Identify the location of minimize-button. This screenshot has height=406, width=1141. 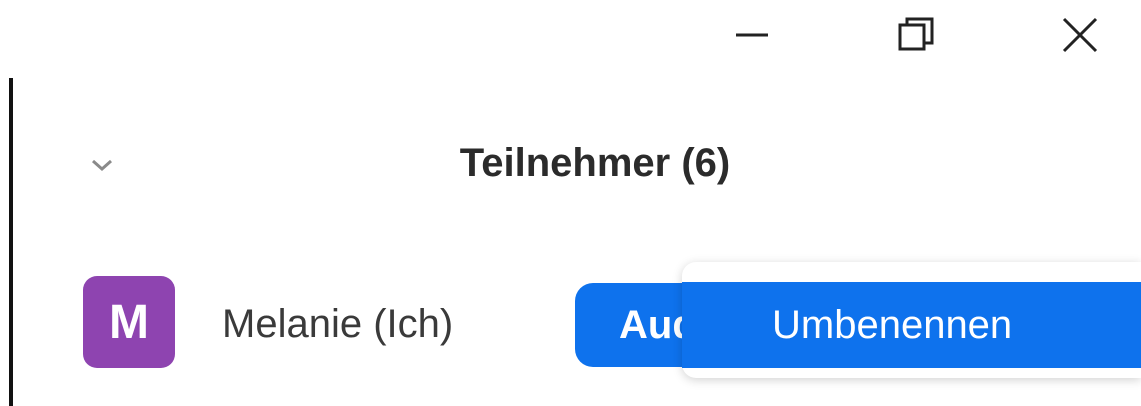
(752, 35).